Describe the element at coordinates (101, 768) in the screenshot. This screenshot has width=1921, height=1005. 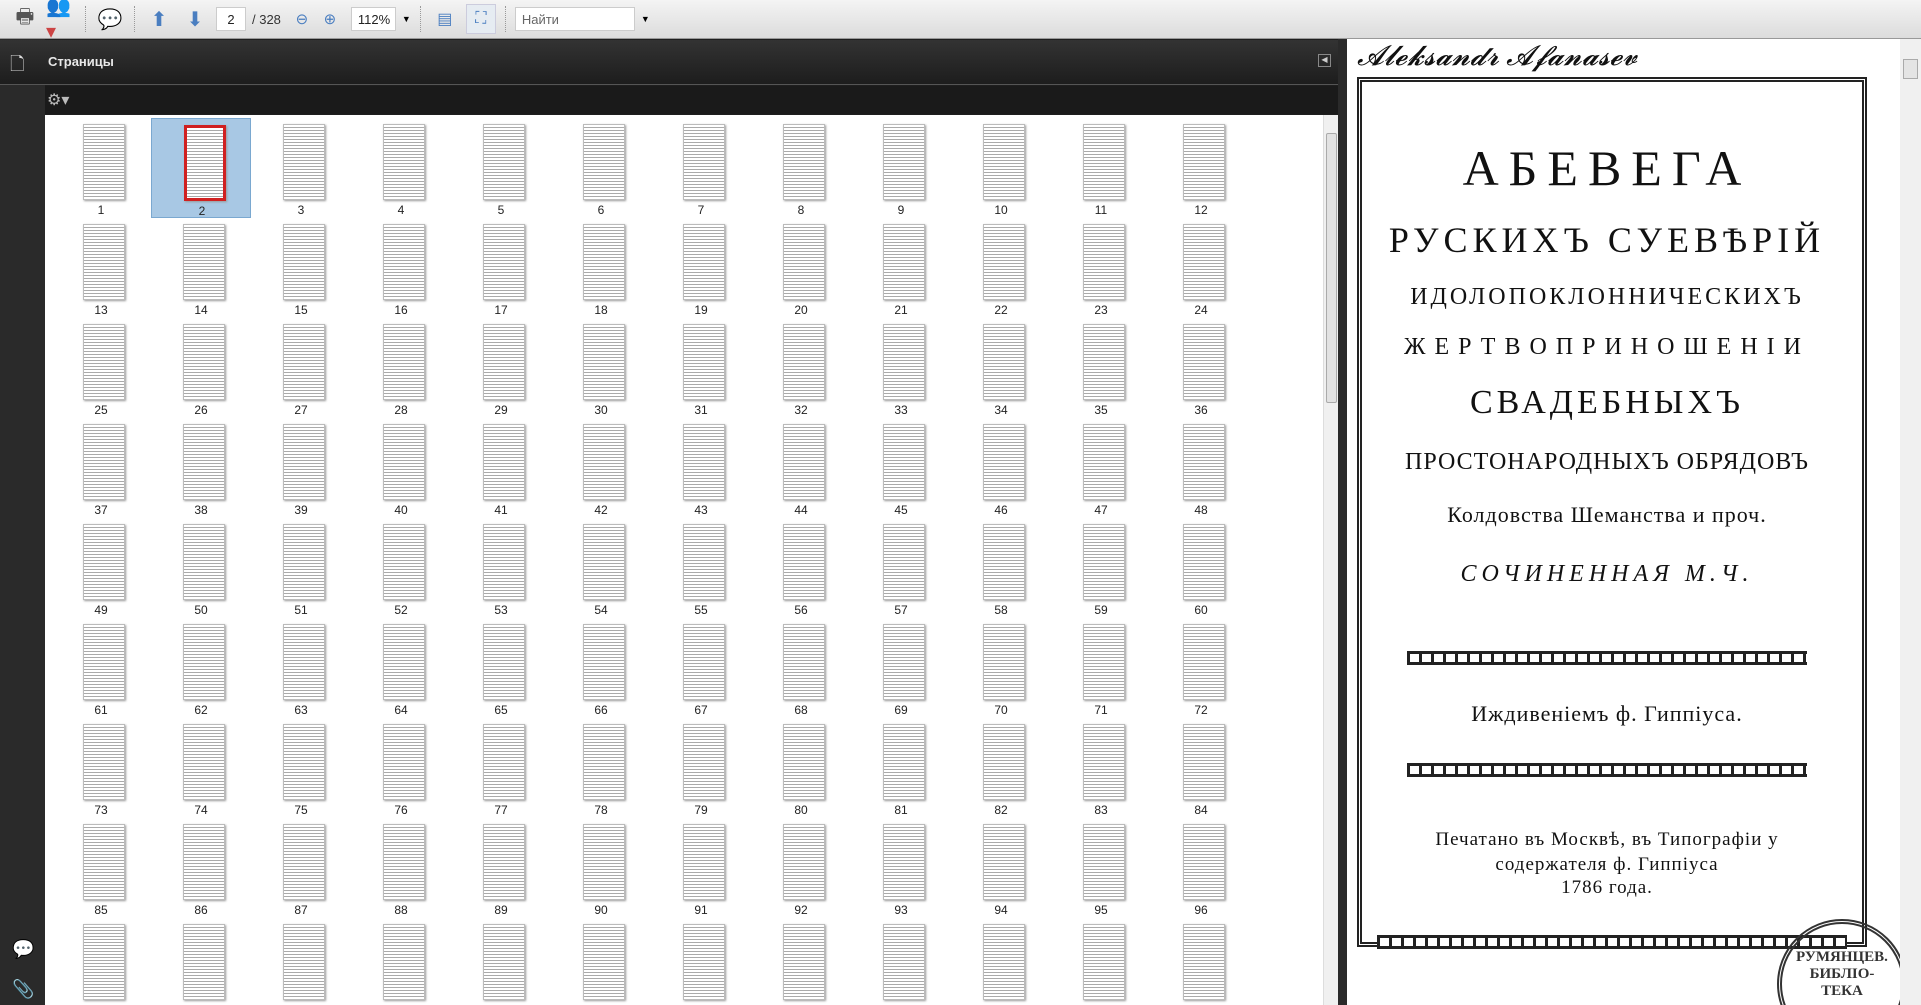
I see `page-thumbnail: 73` at that location.